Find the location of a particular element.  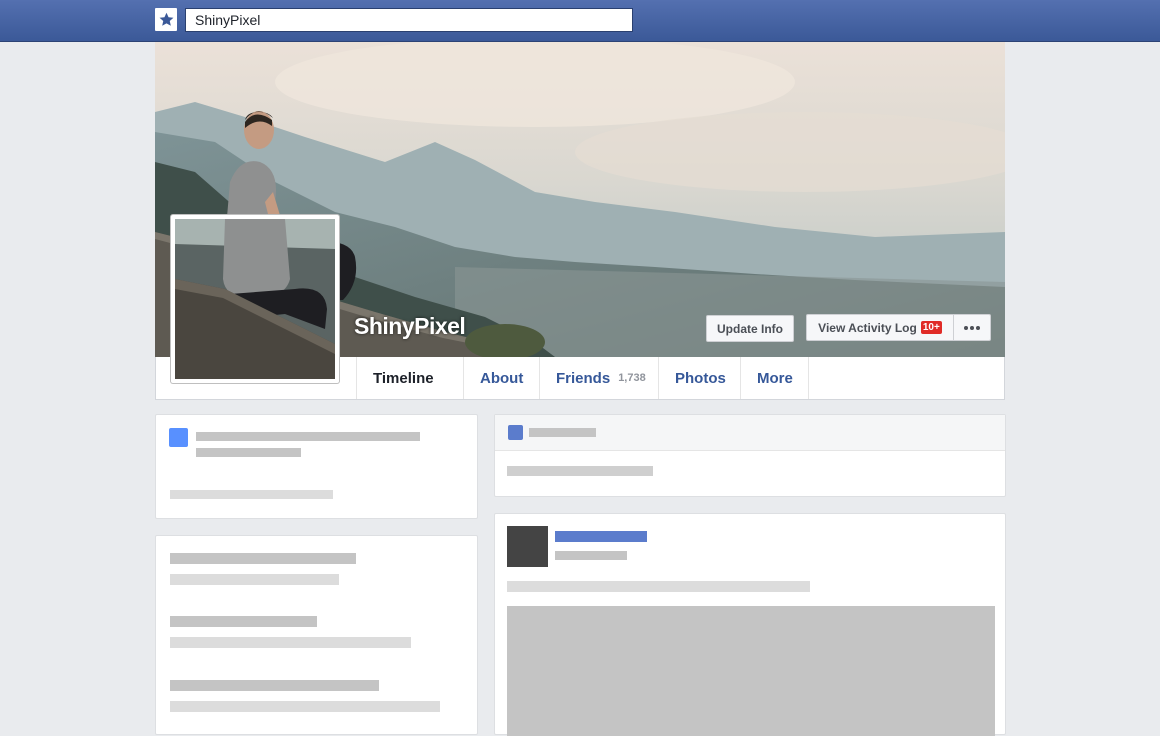

tab-photos: Photos is located at coordinates (699, 378).